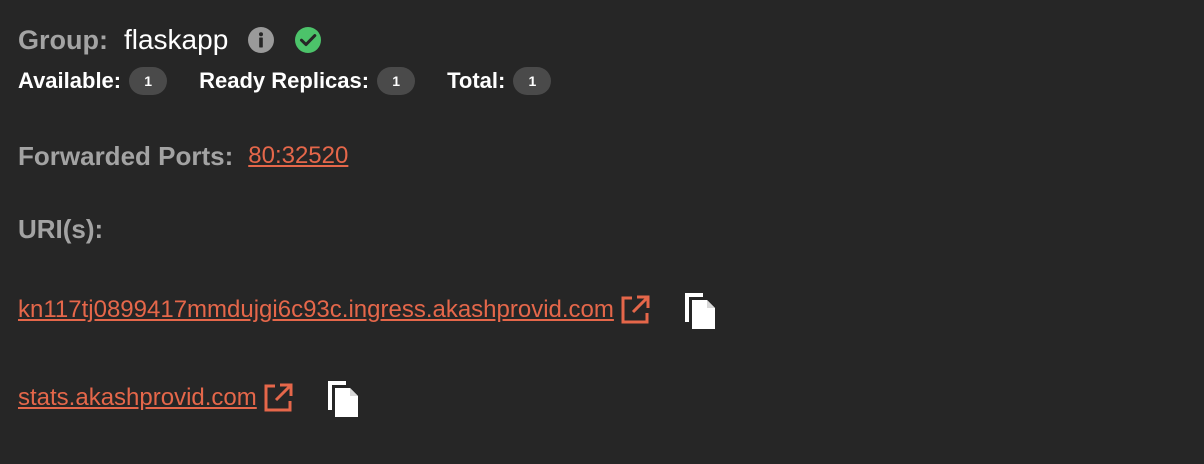 This screenshot has height=464, width=1204. What do you see at coordinates (396, 81) in the screenshot?
I see `ready-replicas-badge: 1` at bounding box center [396, 81].